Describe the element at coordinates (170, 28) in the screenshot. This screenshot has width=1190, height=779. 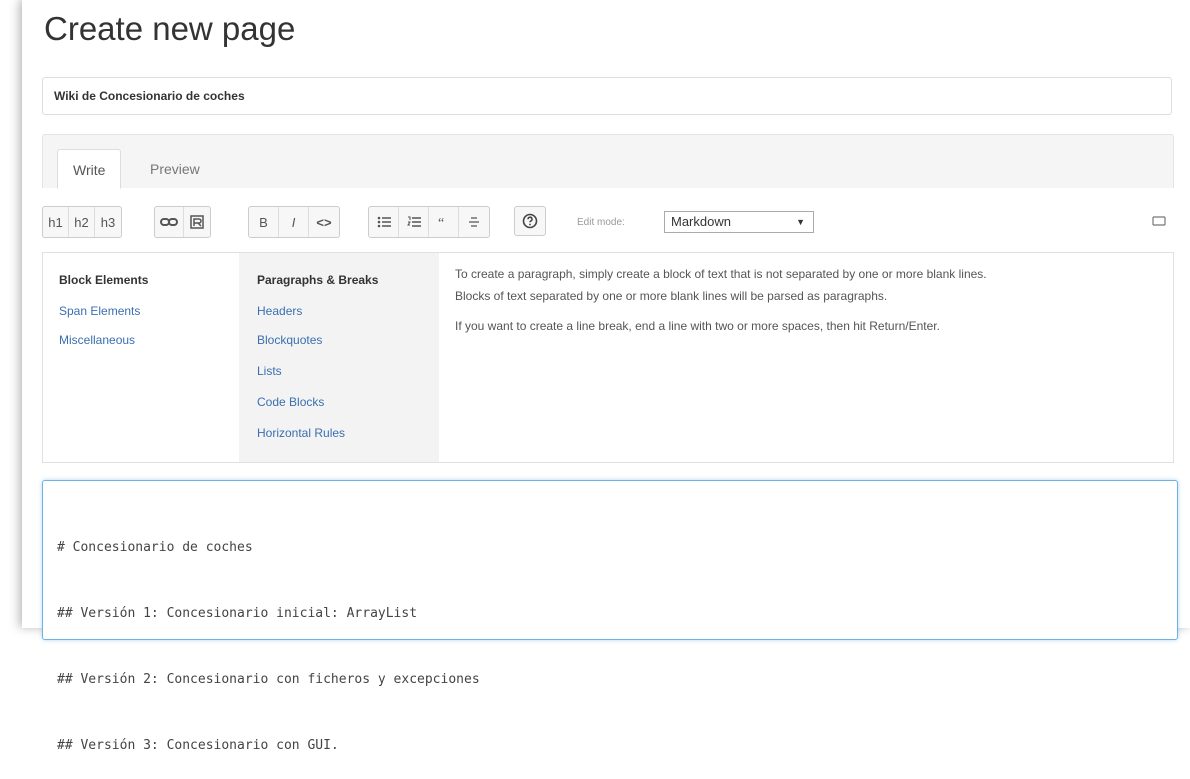
I see `page-title: Create new page` at that location.